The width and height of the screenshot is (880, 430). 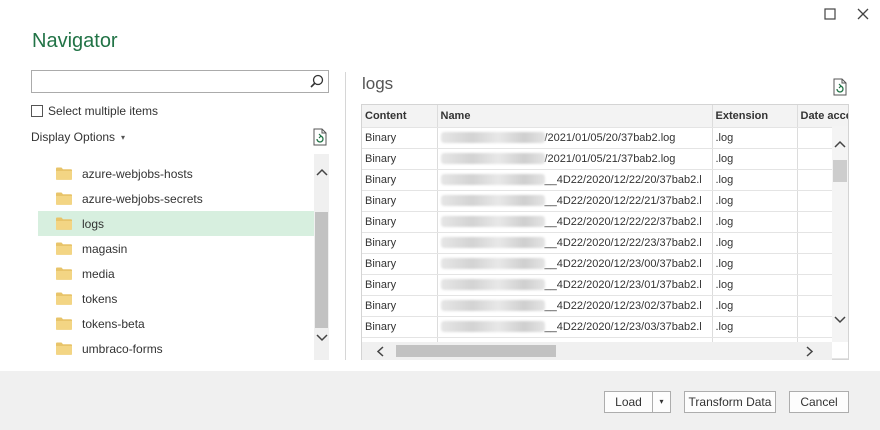 What do you see at coordinates (661, 402) in the screenshot?
I see `load-dropdown-button: ▾` at bounding box center [661, 402].